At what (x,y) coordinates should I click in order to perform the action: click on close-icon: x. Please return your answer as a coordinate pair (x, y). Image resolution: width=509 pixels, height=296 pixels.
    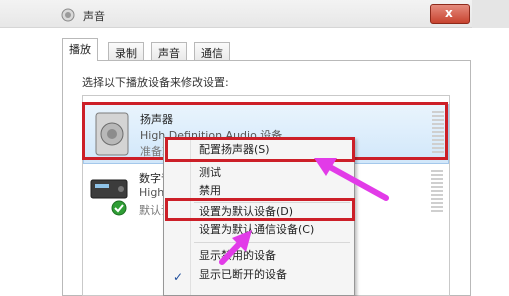
    Looking at the image, I should click on (449, 13).